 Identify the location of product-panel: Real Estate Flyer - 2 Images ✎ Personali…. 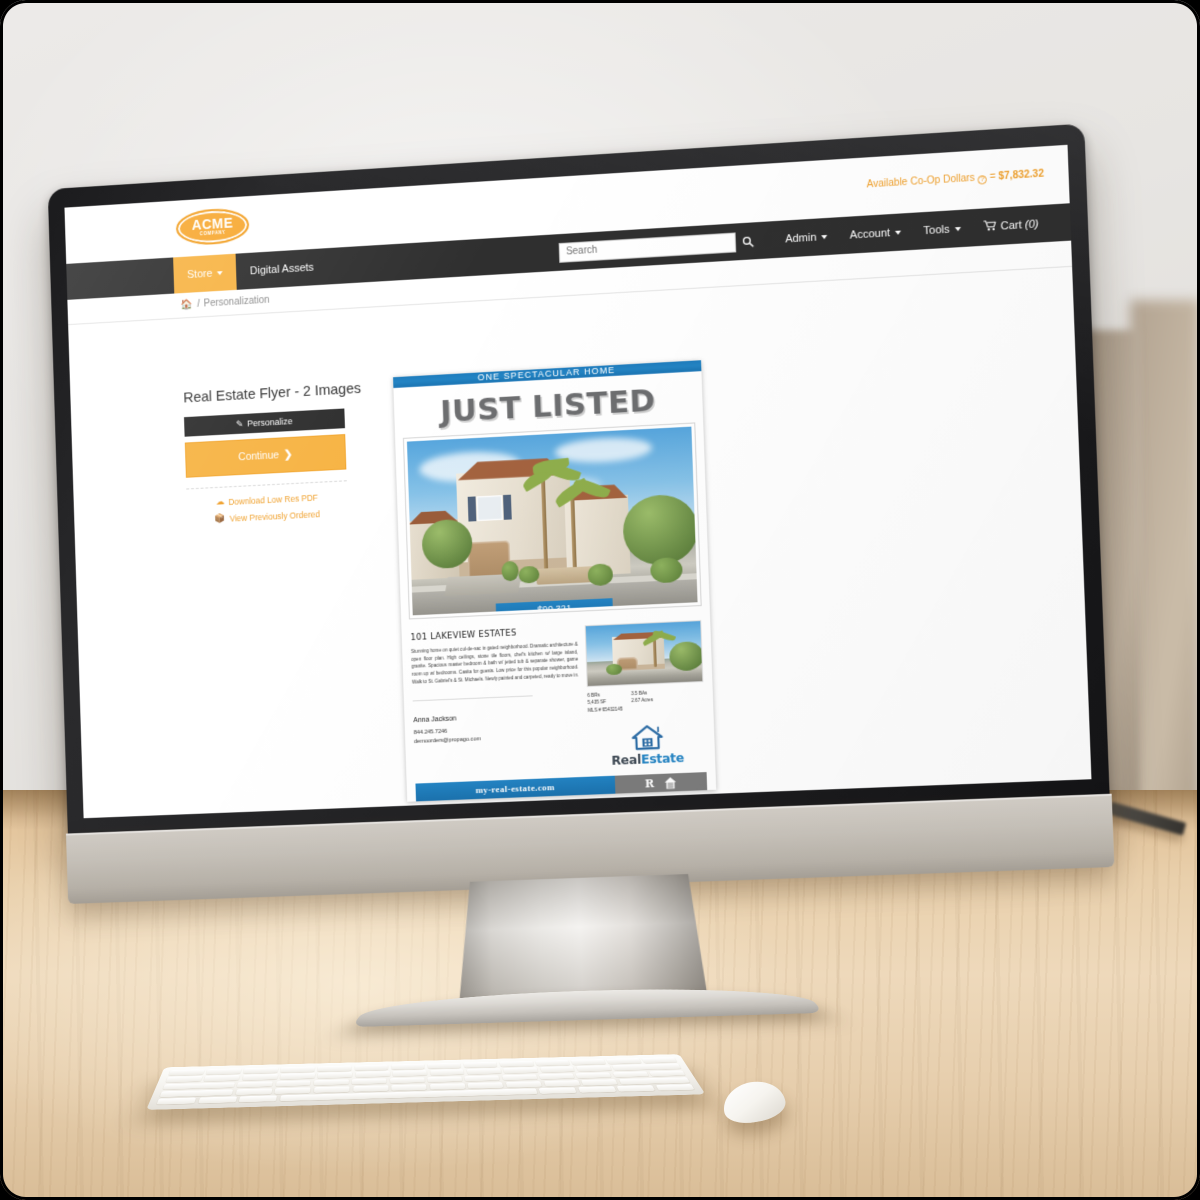
(272, 456).